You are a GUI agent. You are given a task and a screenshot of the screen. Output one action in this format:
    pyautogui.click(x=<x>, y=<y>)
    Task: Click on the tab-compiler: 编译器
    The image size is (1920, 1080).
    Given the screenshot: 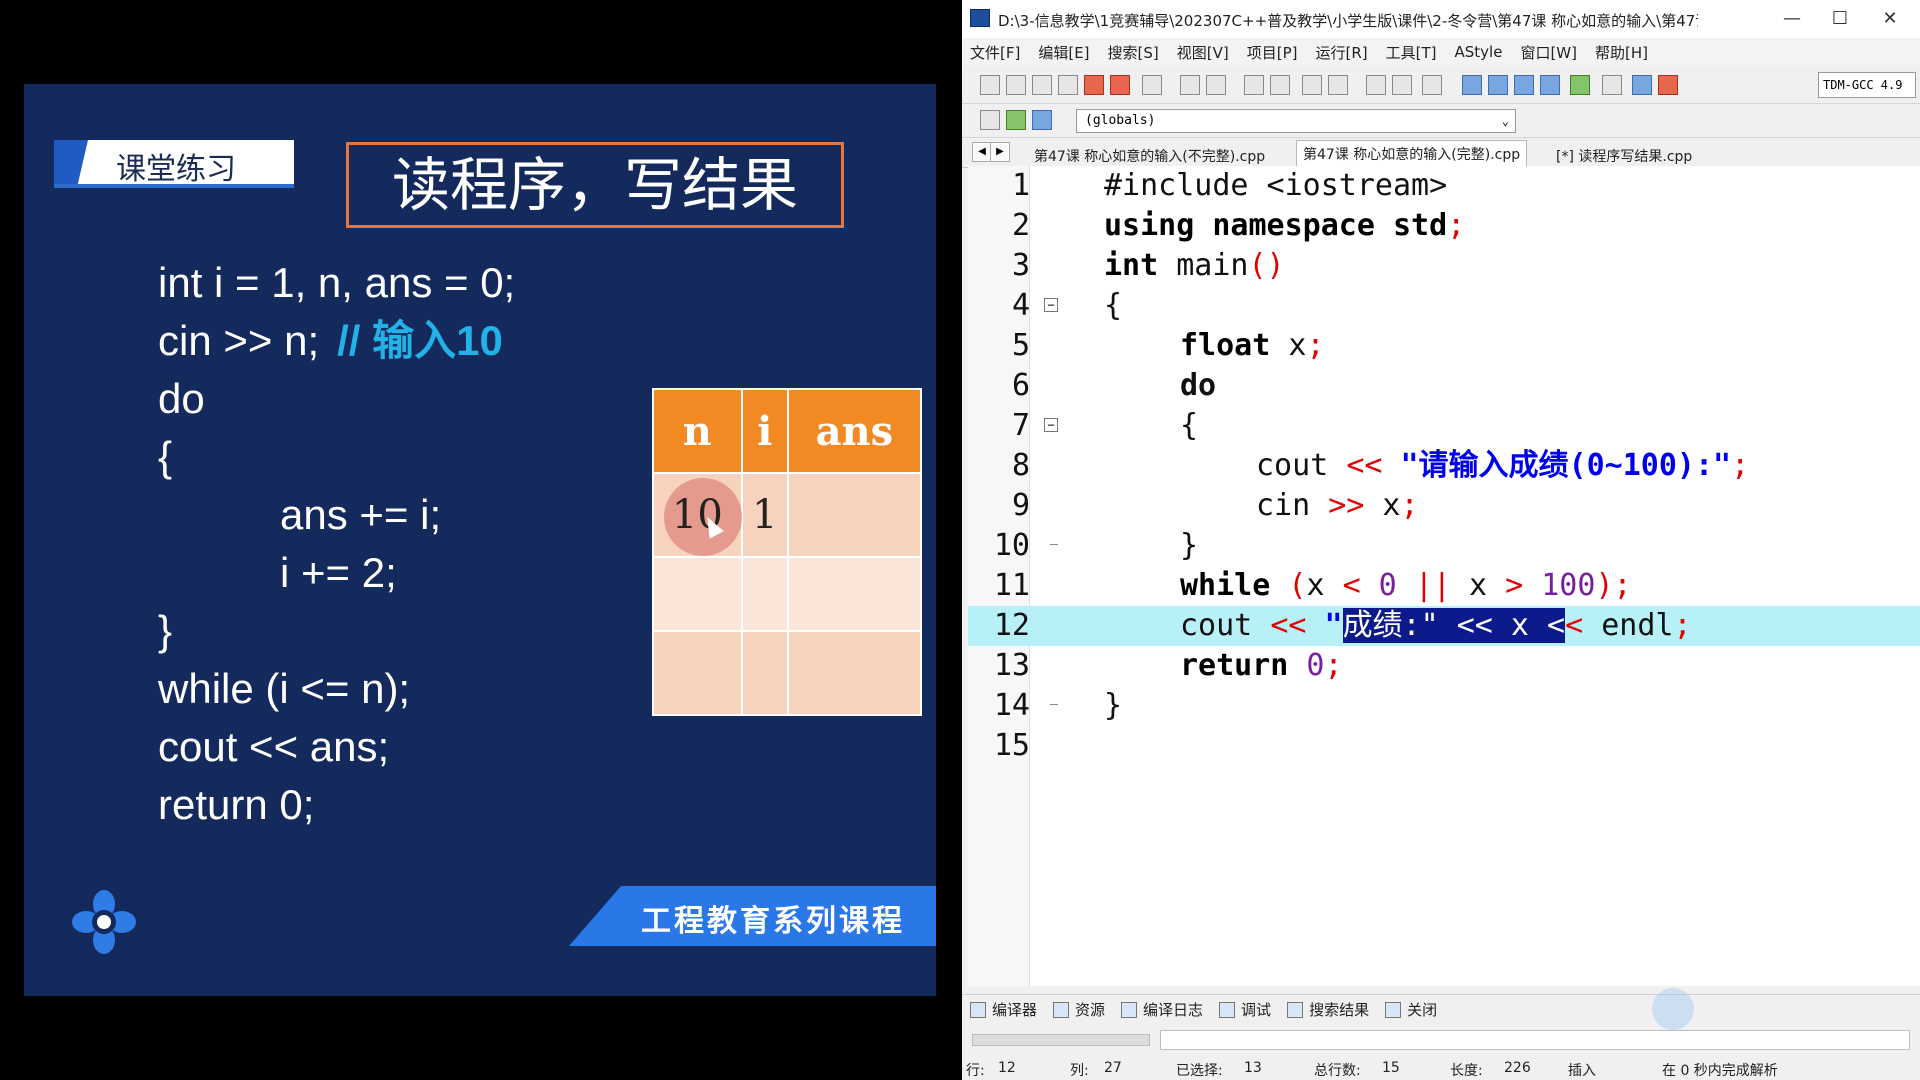 What is the action you would take?
    pyautogui.click(x=1003, y=1009)
    